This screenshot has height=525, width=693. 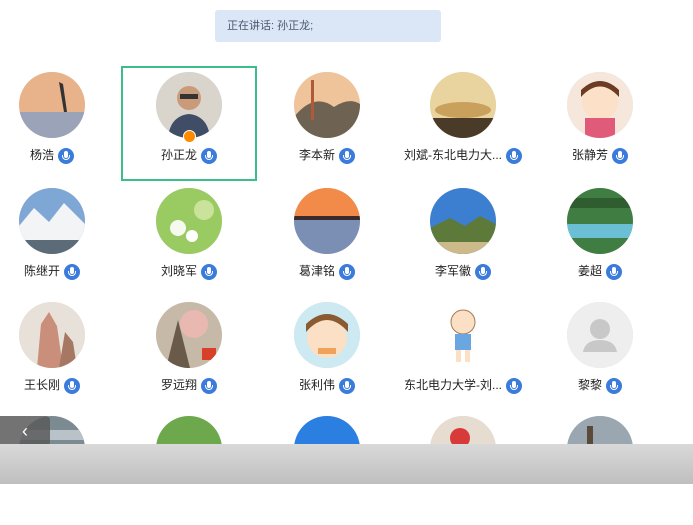 What do you see at coordinates (178, 155) in the screenshot?
I see `participant-name: 孙正龙` at bounding box center [178, 155].